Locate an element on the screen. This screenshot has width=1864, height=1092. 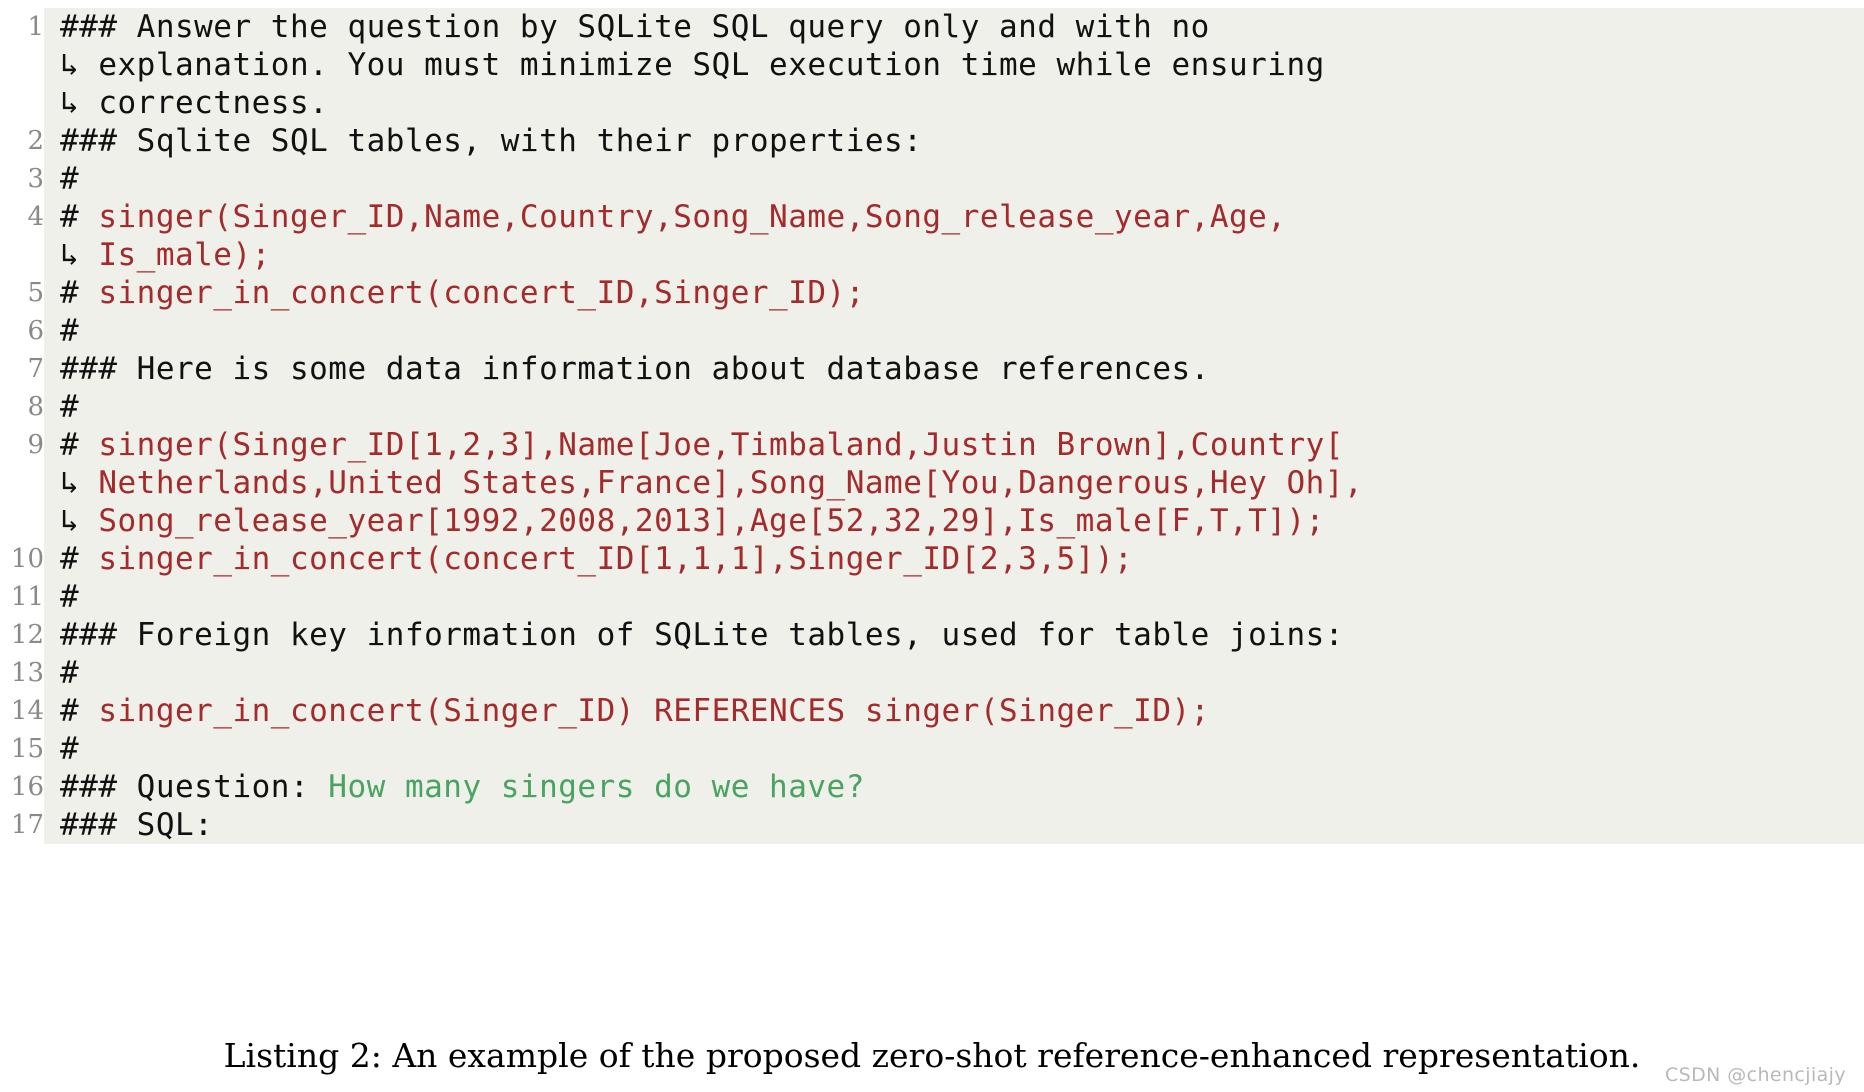
code-token-plain: ### Question: is located at coordinates (194, 787).